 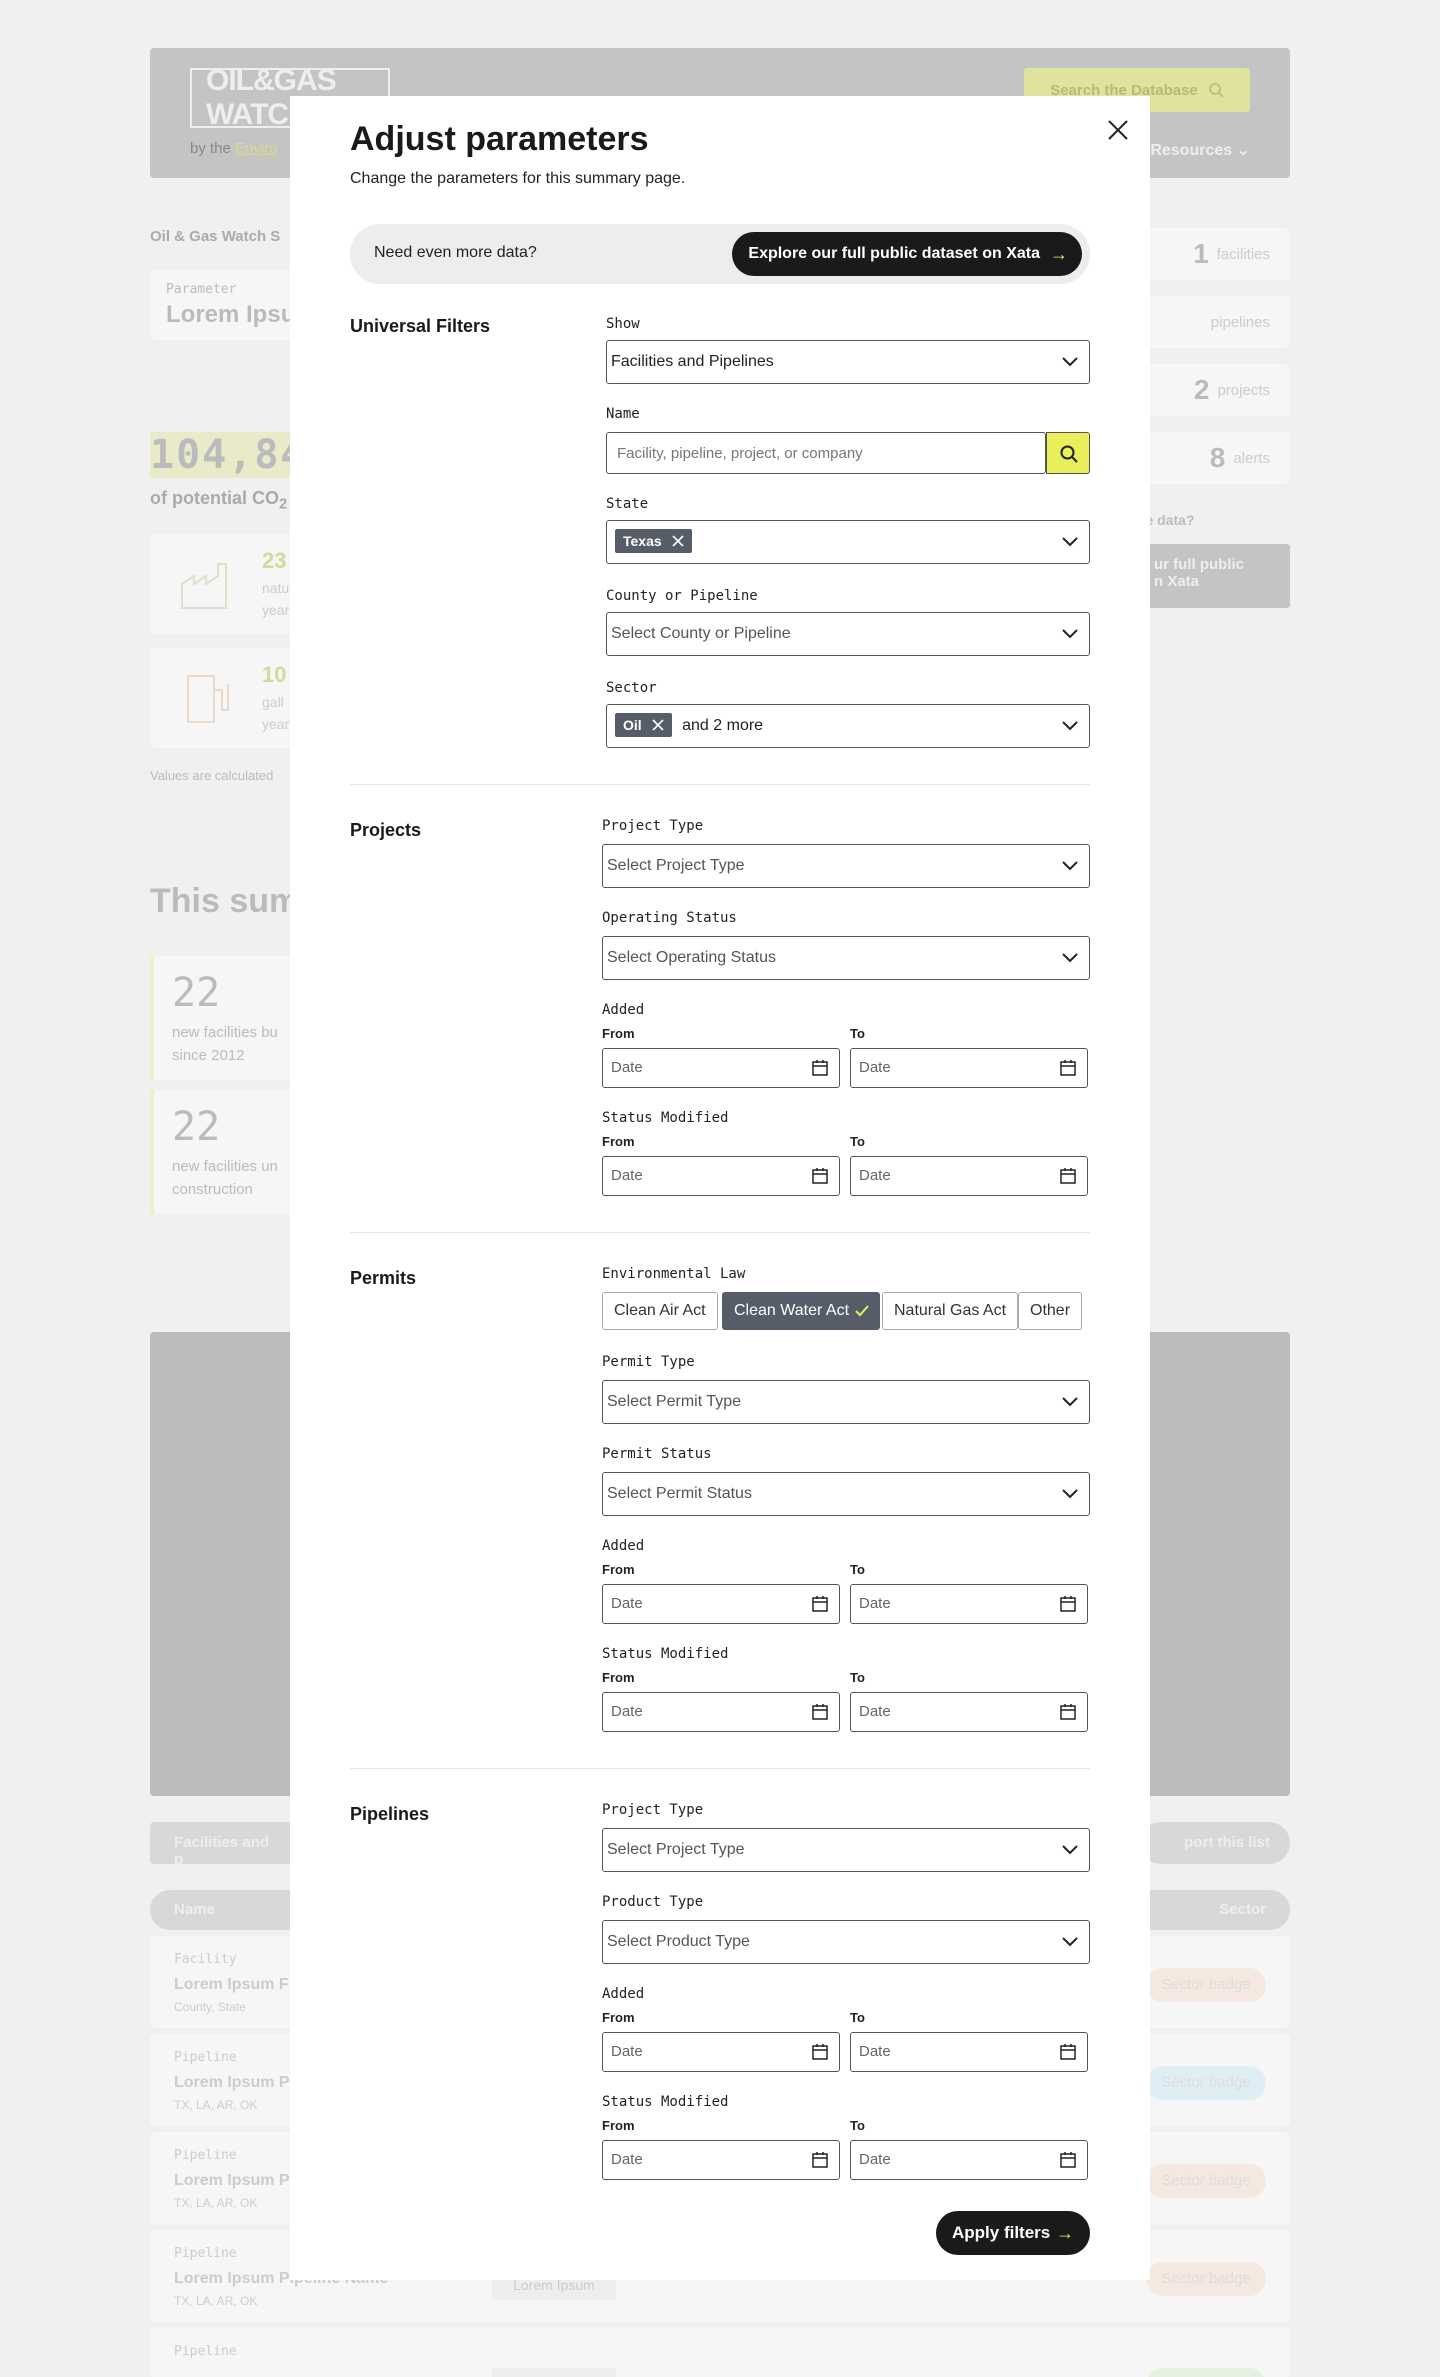 What do you see at coordinates (657, 1454) in the screenshot?
I see `permit-status-label: Permit Status` at bounding box center [657, 1454].